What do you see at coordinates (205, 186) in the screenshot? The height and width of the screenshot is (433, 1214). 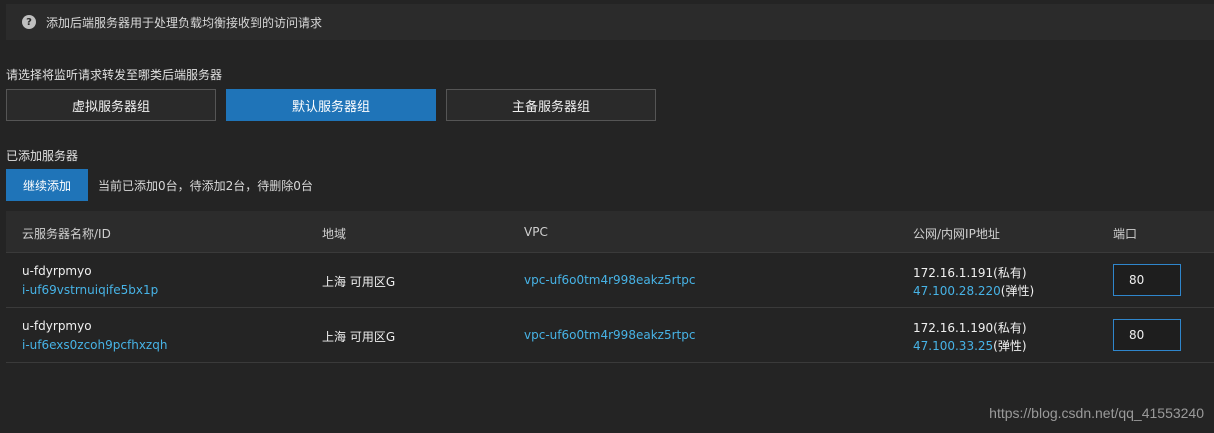 I see `add-status-text: 当前已添加0台，待添加2台，待删除0台` at bounding box center [205, 186].